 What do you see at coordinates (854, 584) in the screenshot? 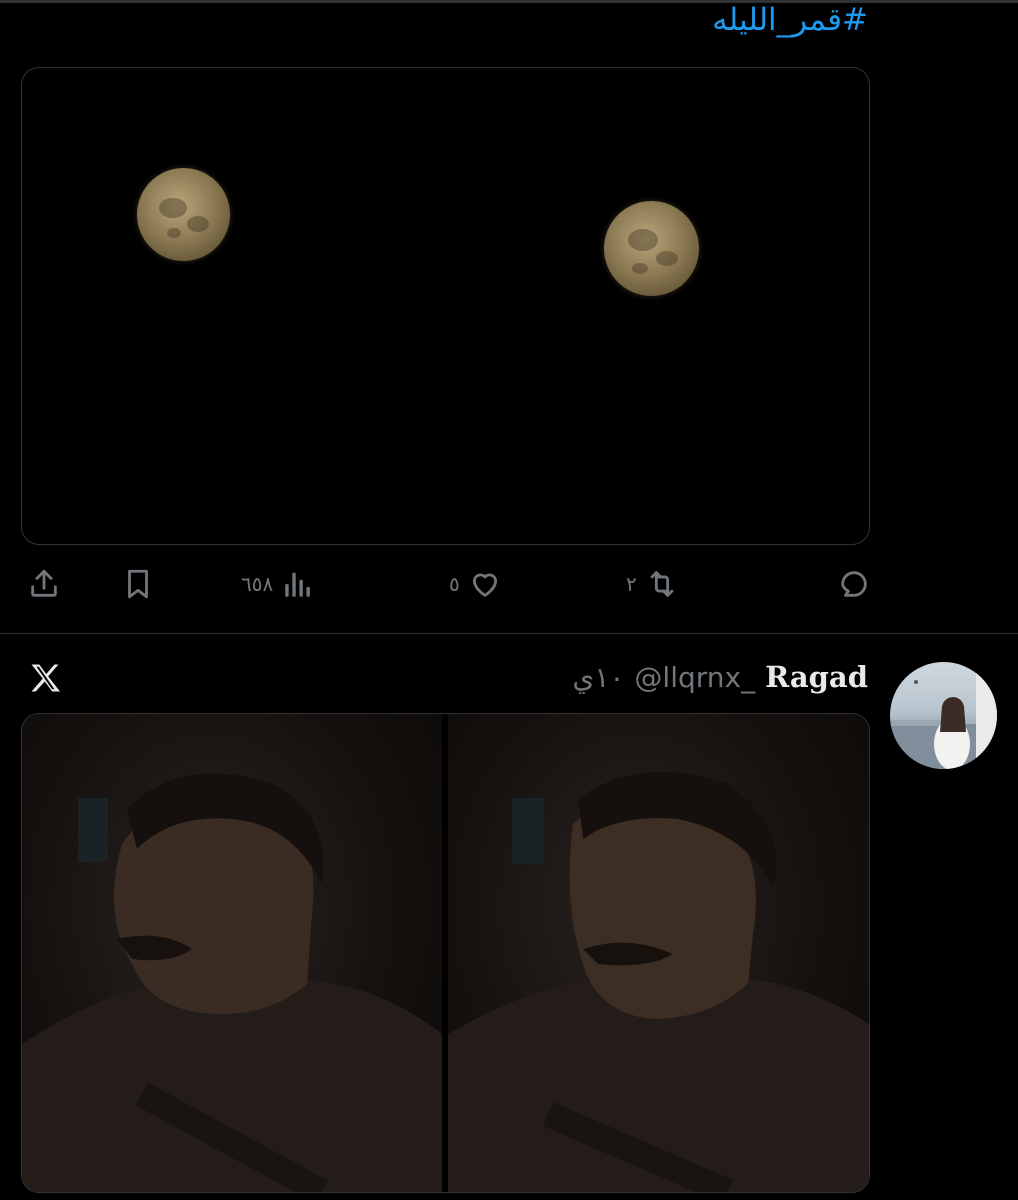
I see `reply-icon` at bounding box center [854, 584].